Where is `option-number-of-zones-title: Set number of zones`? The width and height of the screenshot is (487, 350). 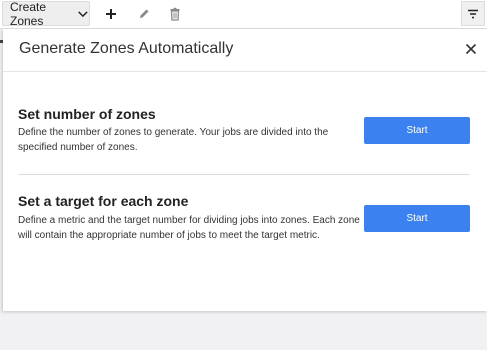
option-number-of-zones-title: Set number of zones is located at coordinates (87, 114).